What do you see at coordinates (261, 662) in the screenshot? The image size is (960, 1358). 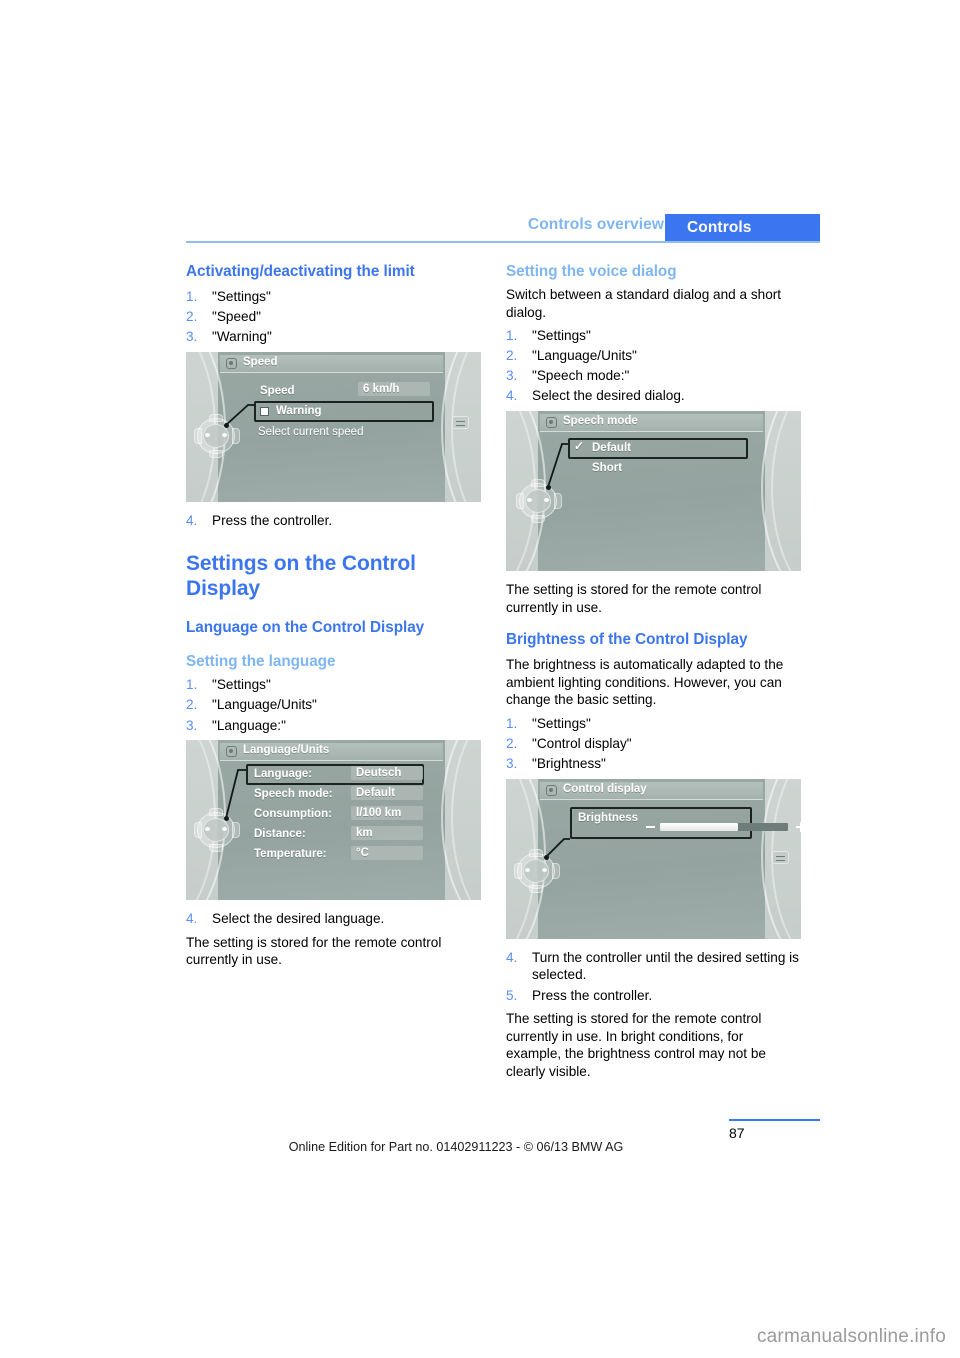 I see `subheading-setting-language: Setting the language` at bounding box center [261, 662].